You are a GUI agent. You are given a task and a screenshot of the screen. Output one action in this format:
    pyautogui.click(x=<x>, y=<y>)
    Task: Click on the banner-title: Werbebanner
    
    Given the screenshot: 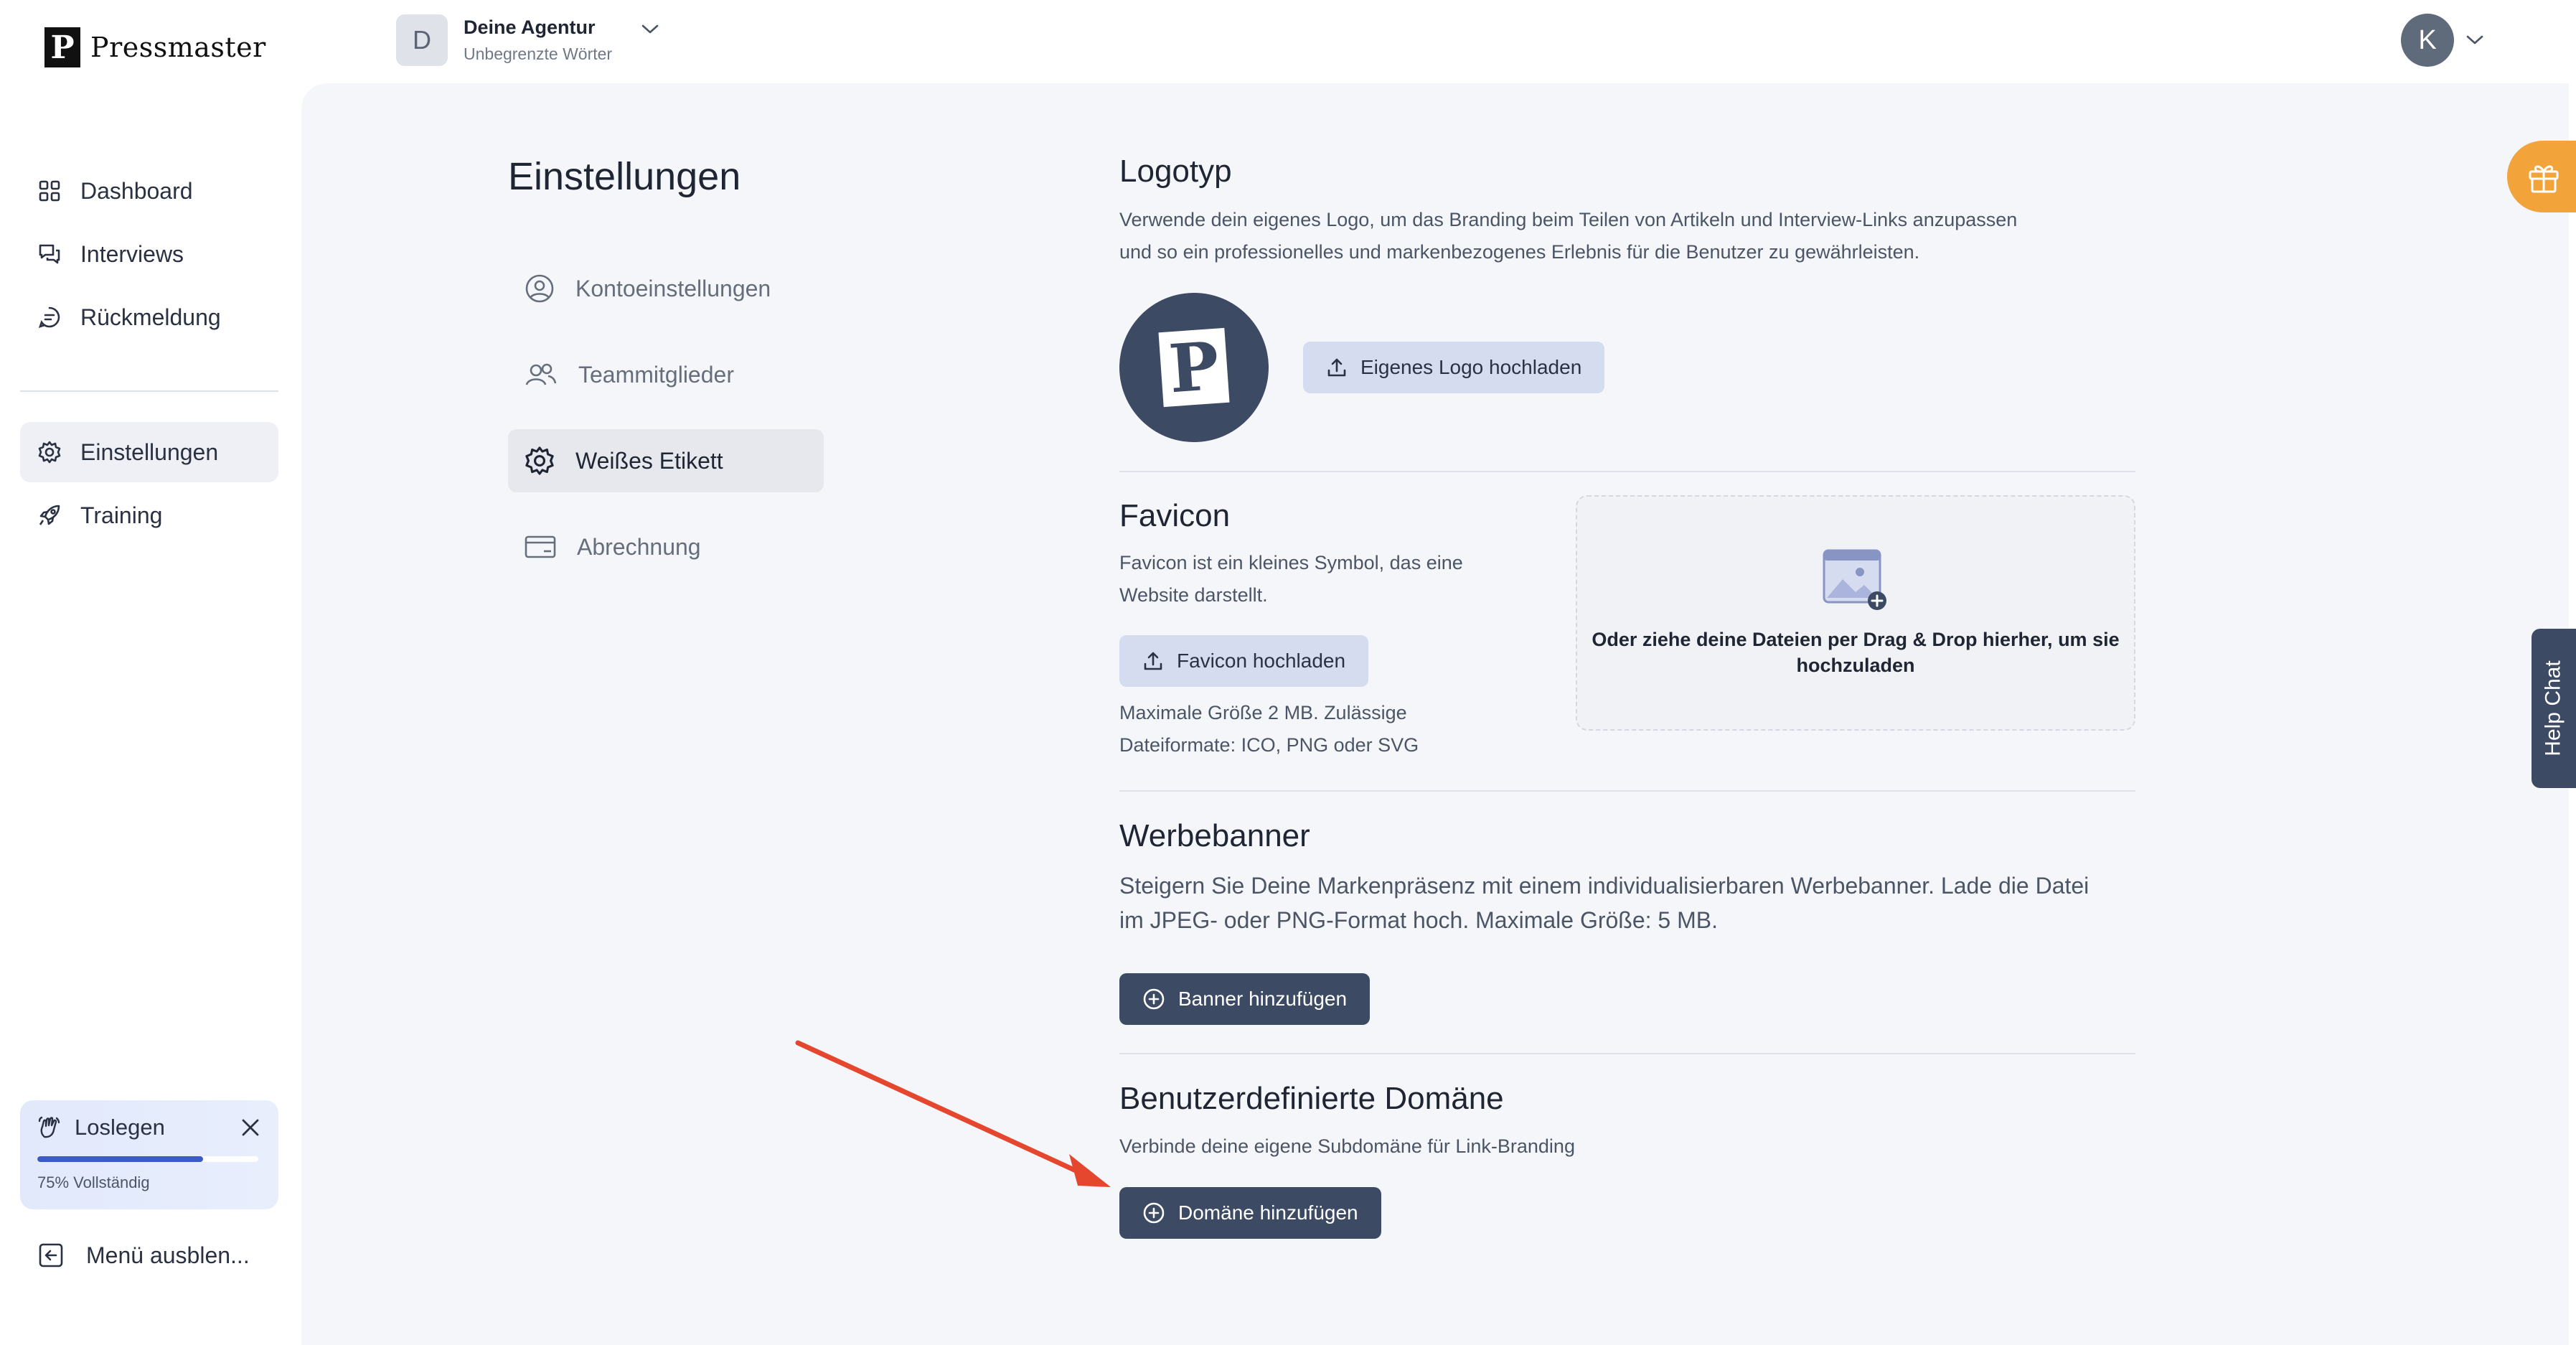 What is the action you would take?
    pyautogui.click(x=1214, y=835)
    